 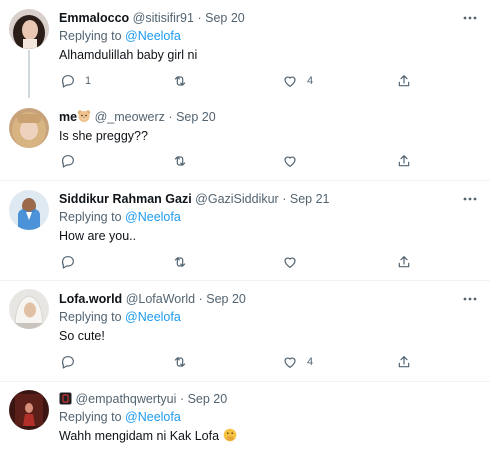 What do you see at coordinates (160, 299) in the screenshot?
I see `handle: @LofaWorld` at bounding box center [160, 299].